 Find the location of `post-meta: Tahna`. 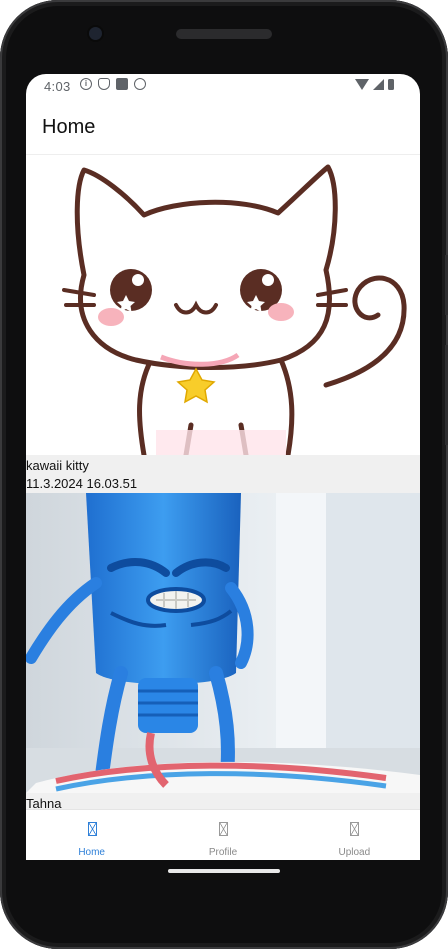

post-meta: Tahna is located at coordinates (223, 801).